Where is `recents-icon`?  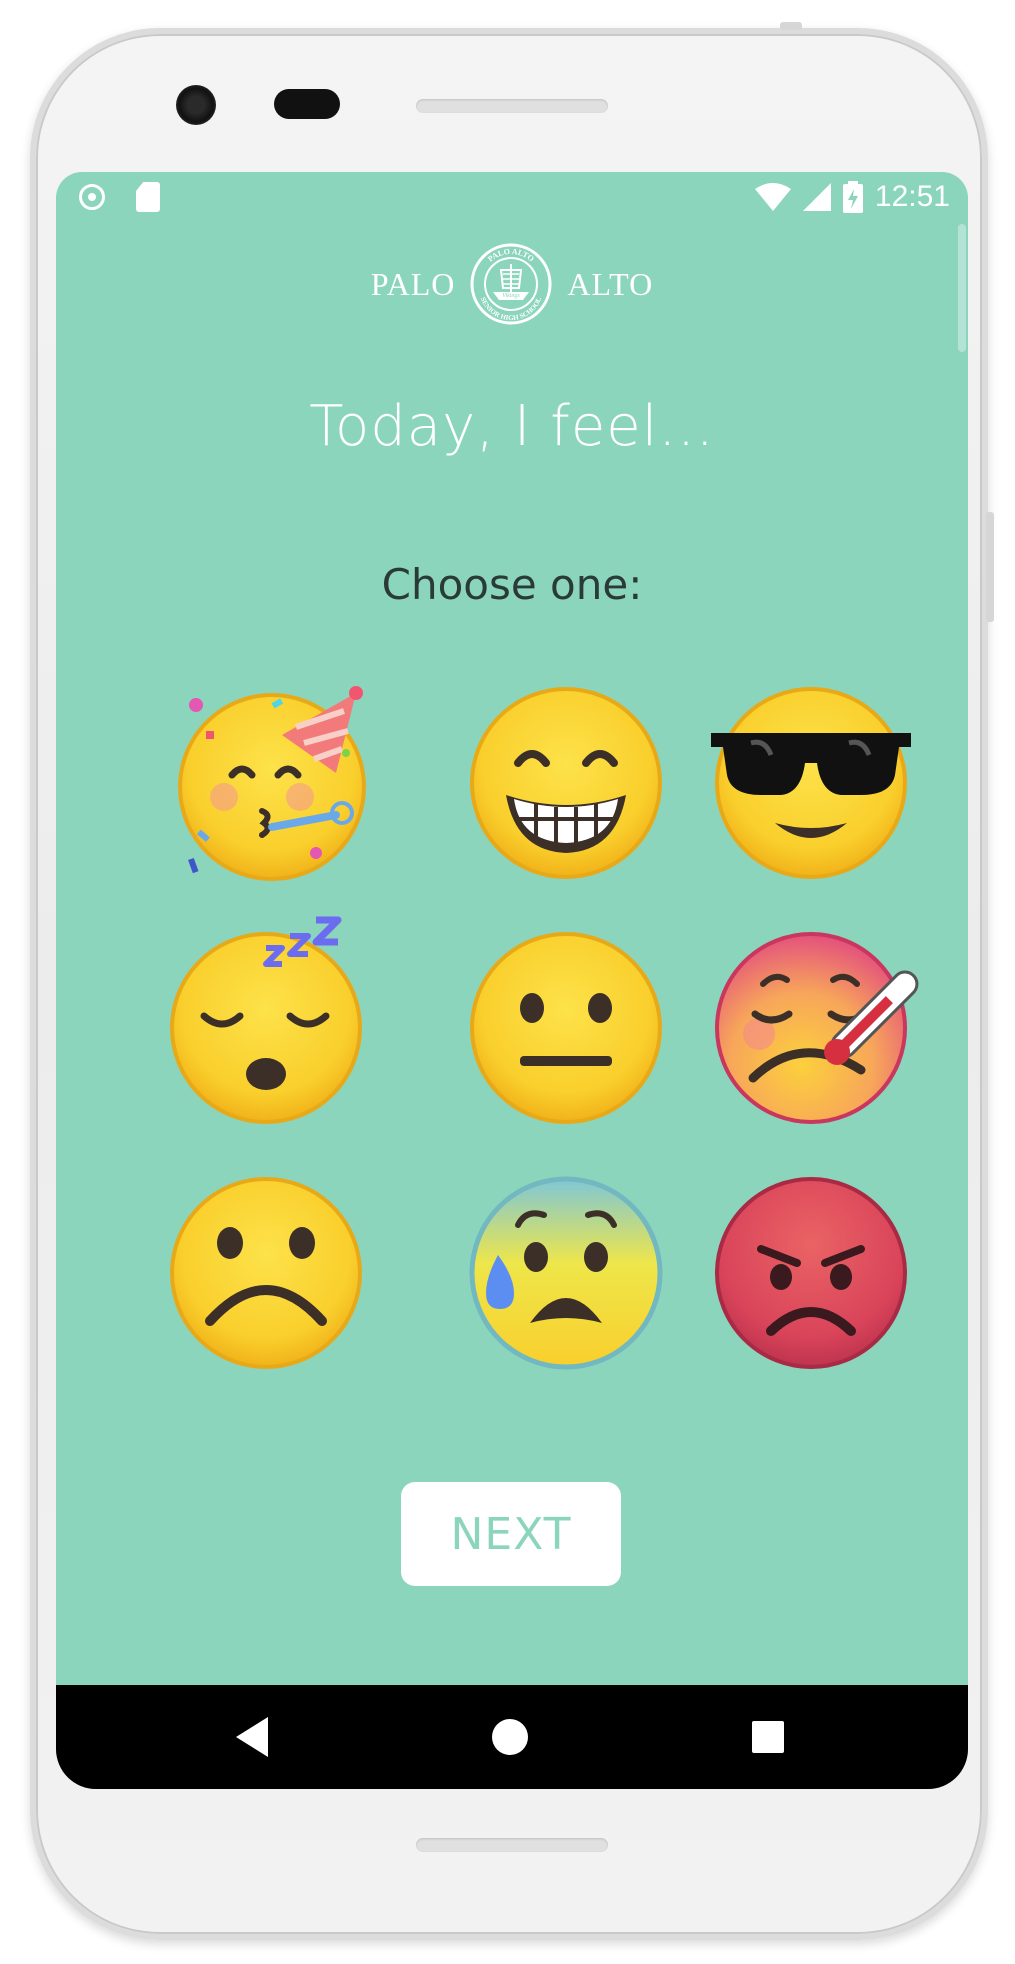
recents-icon is located at coordinates (768, 1737).